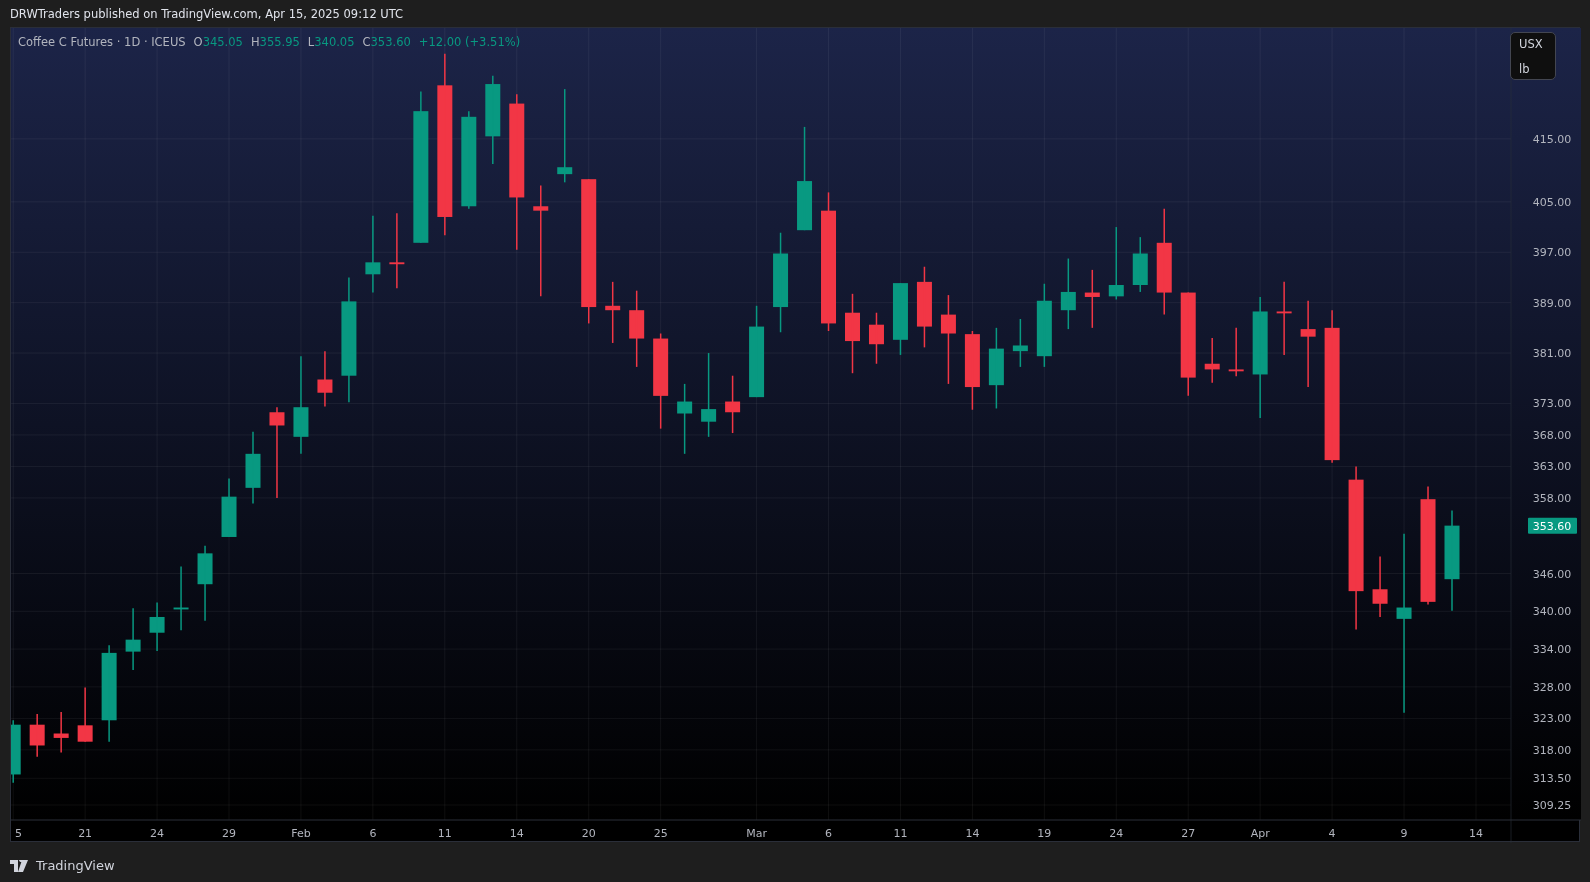 The image size is (1590, 882). Describe the element at coordinates (469, 42) in the screenshot. I see `price-change: +12.00 (+3.51%)` at that location.